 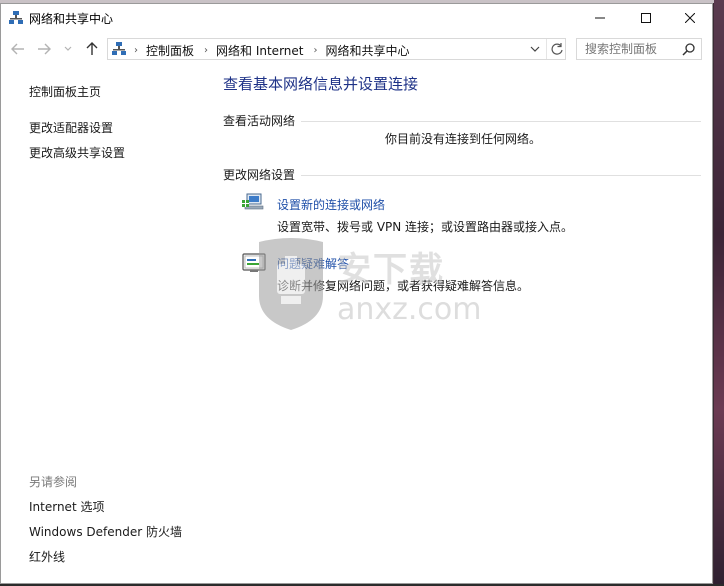 I want to click on maximize-icon, so click(x=646, y=18).